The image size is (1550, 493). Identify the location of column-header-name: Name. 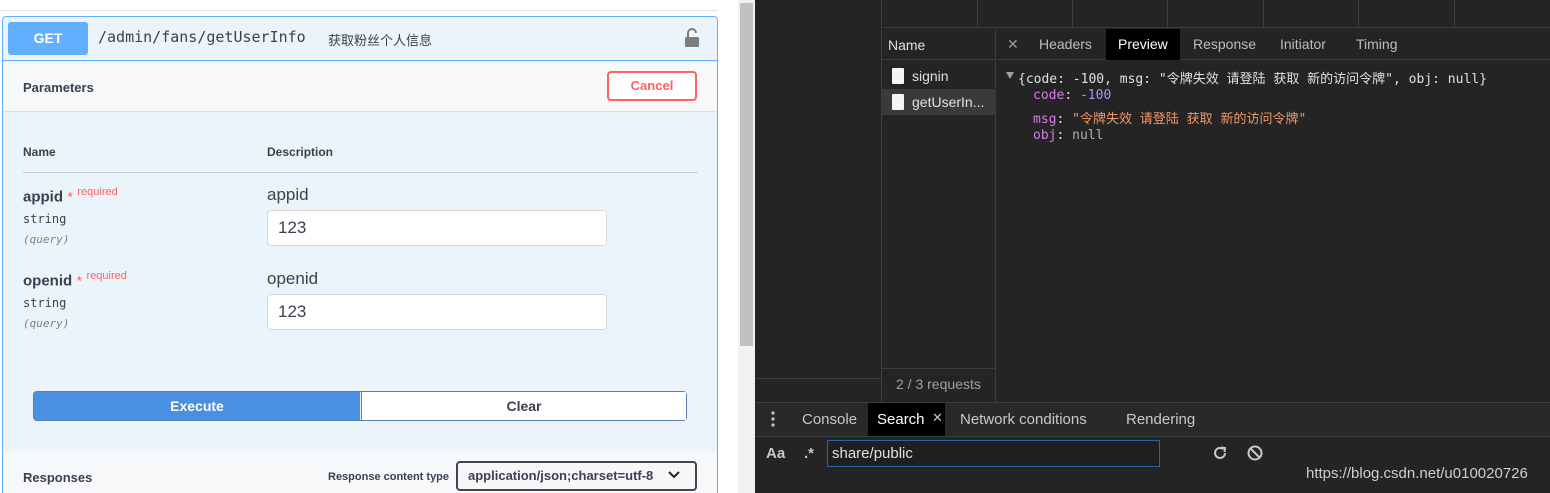
(39, 152).